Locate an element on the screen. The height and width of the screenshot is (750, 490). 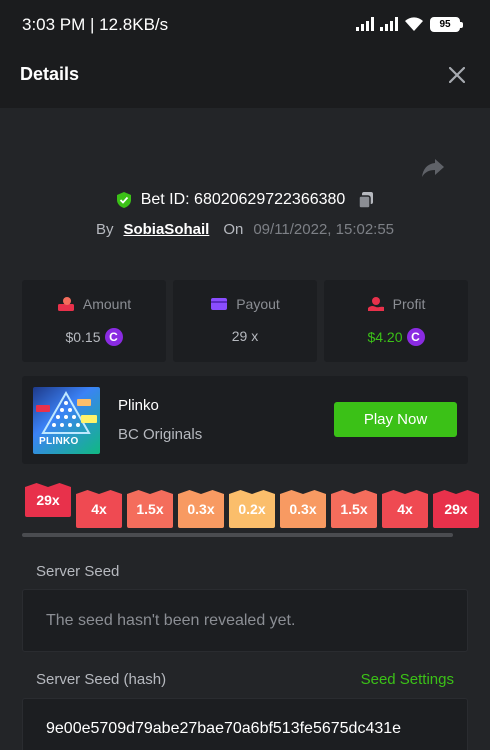
server-seed-label: Server Seed is located at coordinates (78, 571).